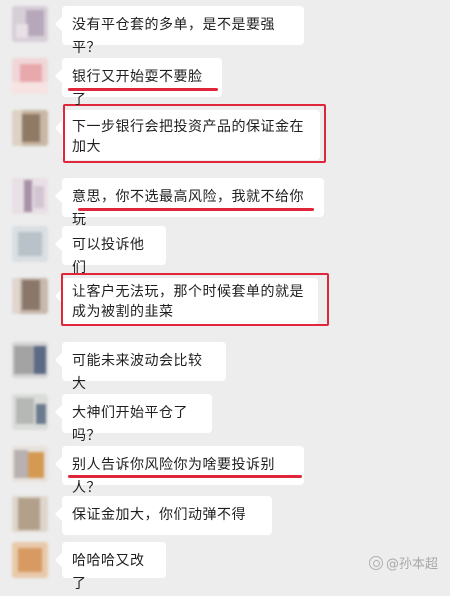 Image resolution: width=450 pixels, height=596 pixels. I want to click on message-bubble: 大神们开始平仓了吗？, so click(137, 419).